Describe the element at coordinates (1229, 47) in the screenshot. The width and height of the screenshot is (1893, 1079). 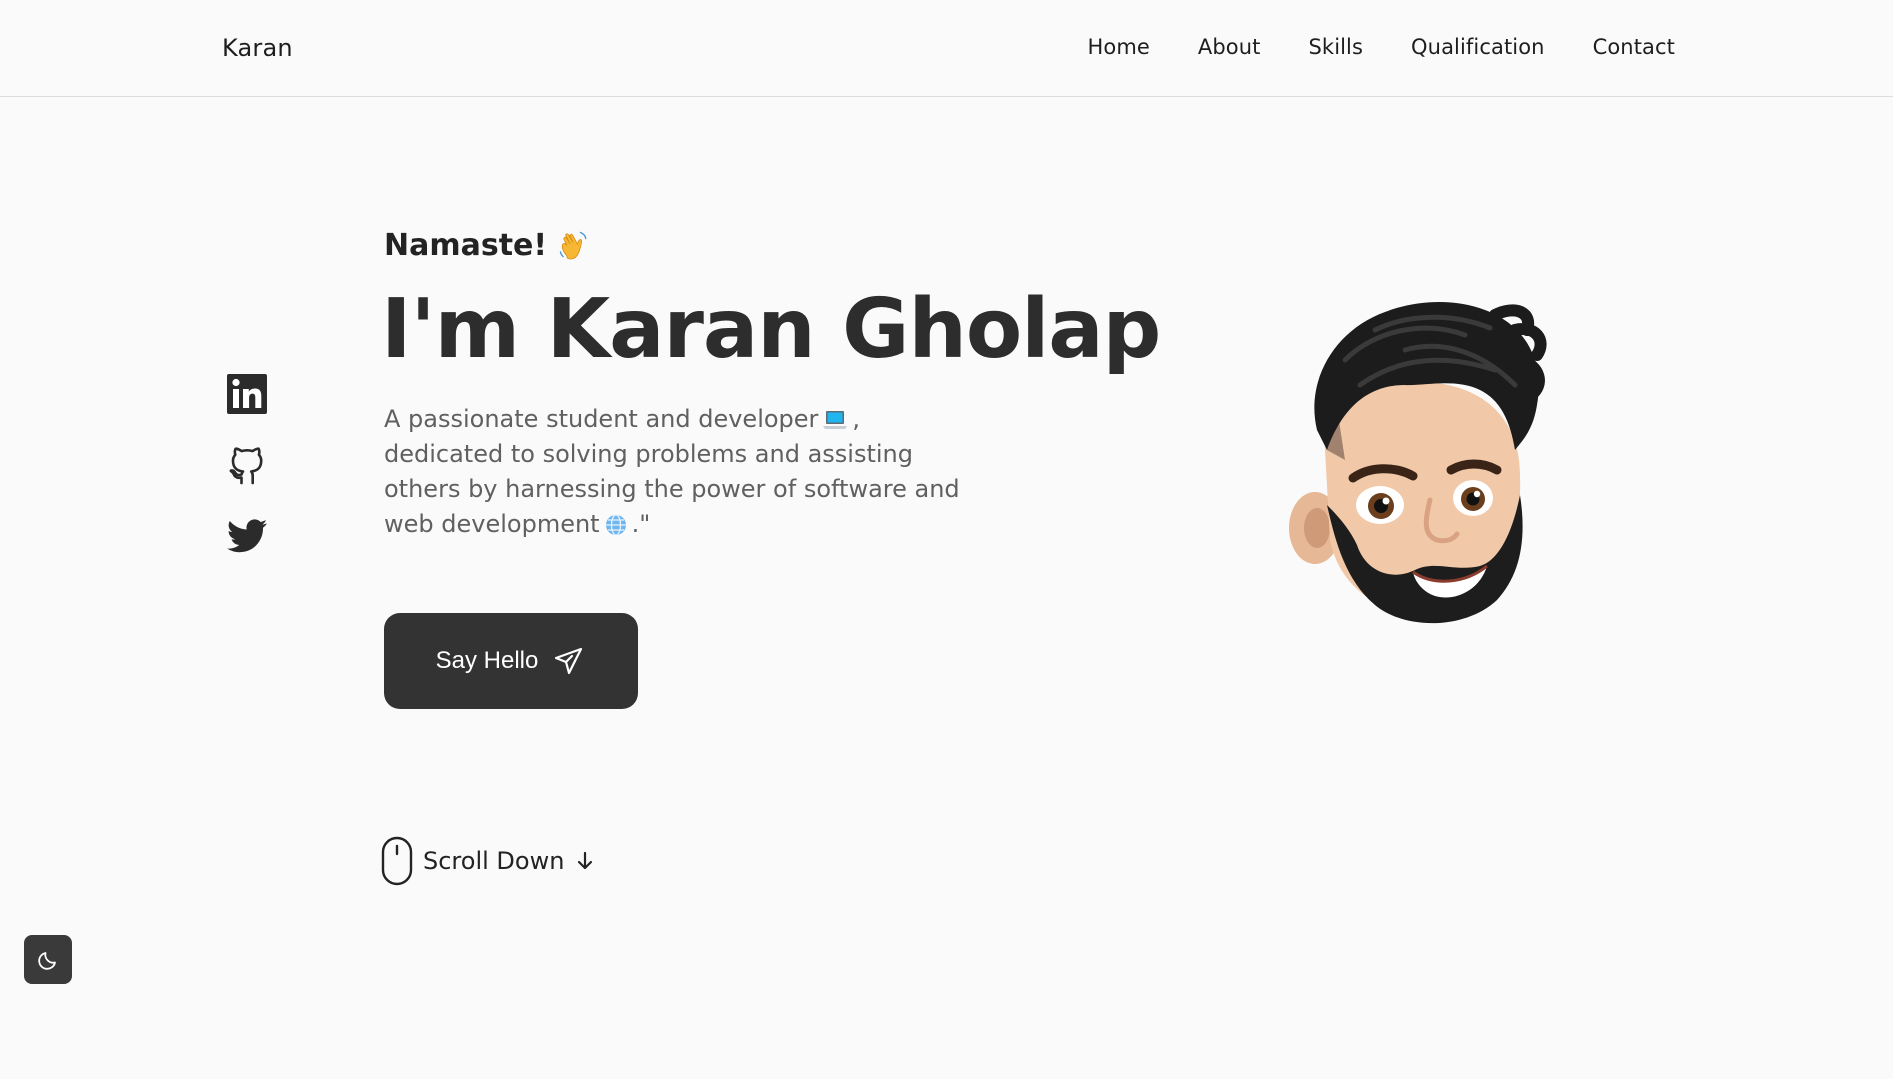
I see `nav-about: About` at that location.